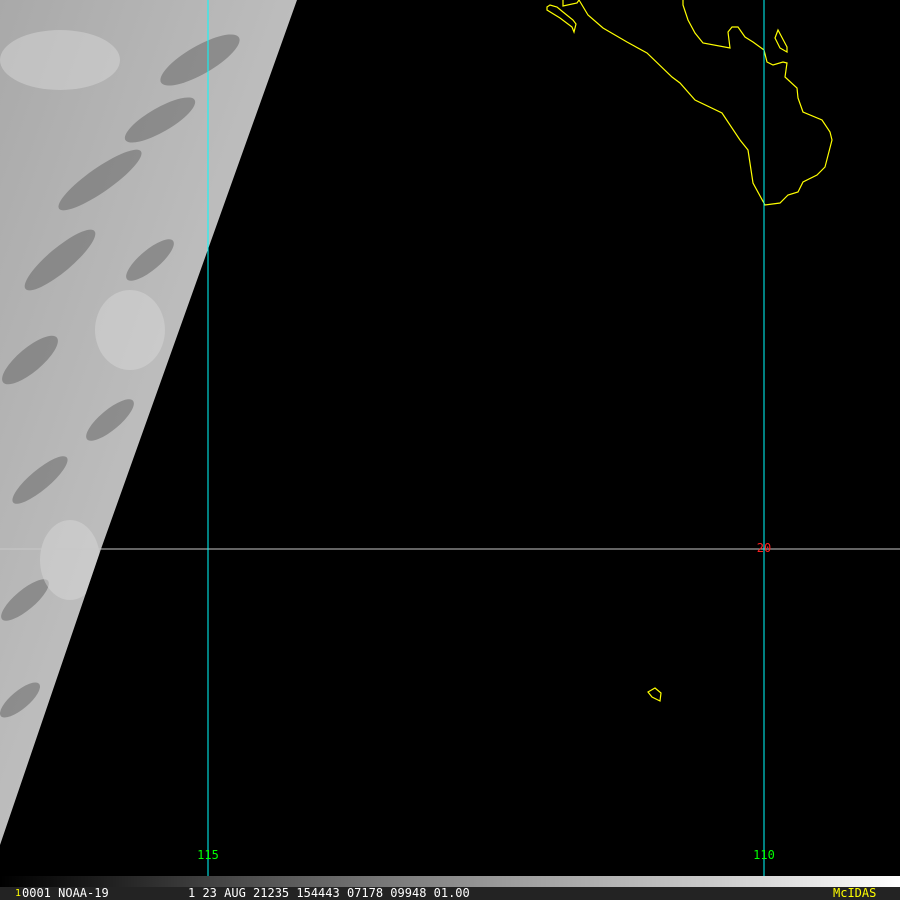  What do you see at coordinates (781, 41) in the screenshot?
I see `island-east` at bounding box center [781, 41].